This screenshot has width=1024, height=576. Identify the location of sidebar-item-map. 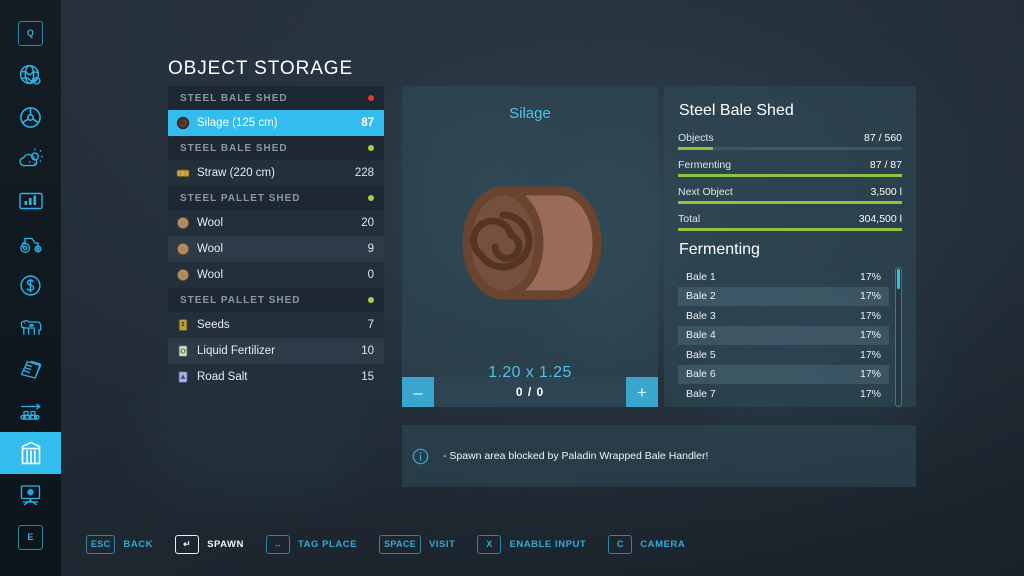
(30, 75).